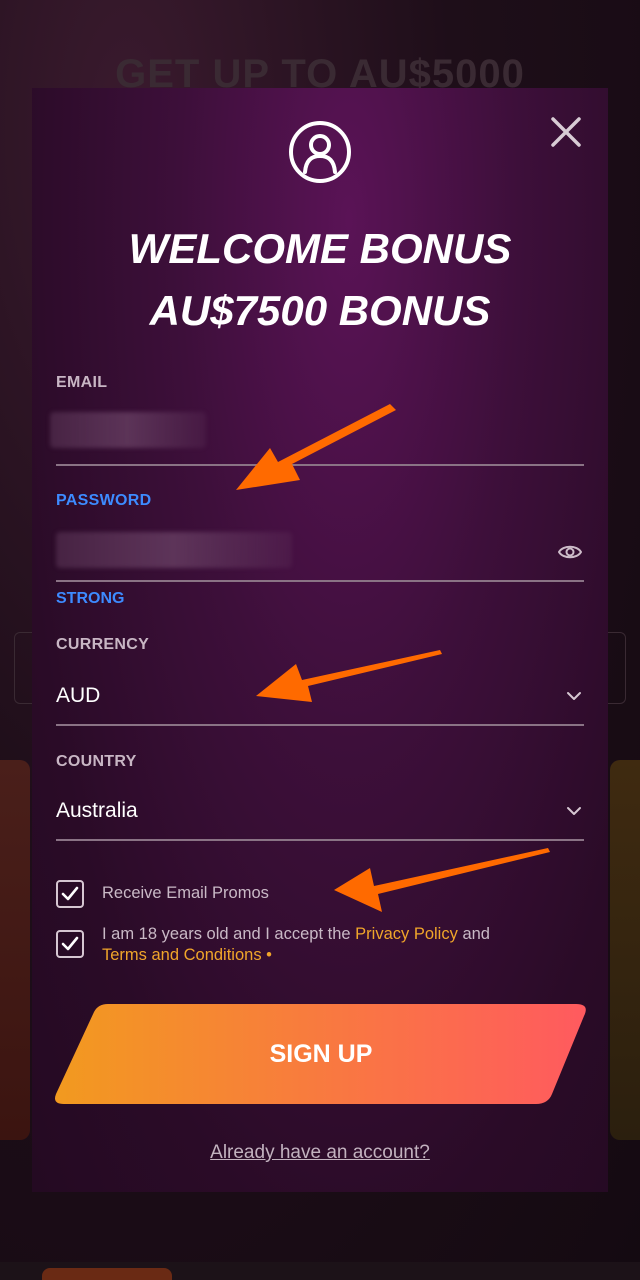 Image resolution: width=640 pixels, height=1280 pixels. What do you see at coordinates (103, 644) in the screenshot?
I see `currency-label: CURRENCY` at bounding box center [103, 644].